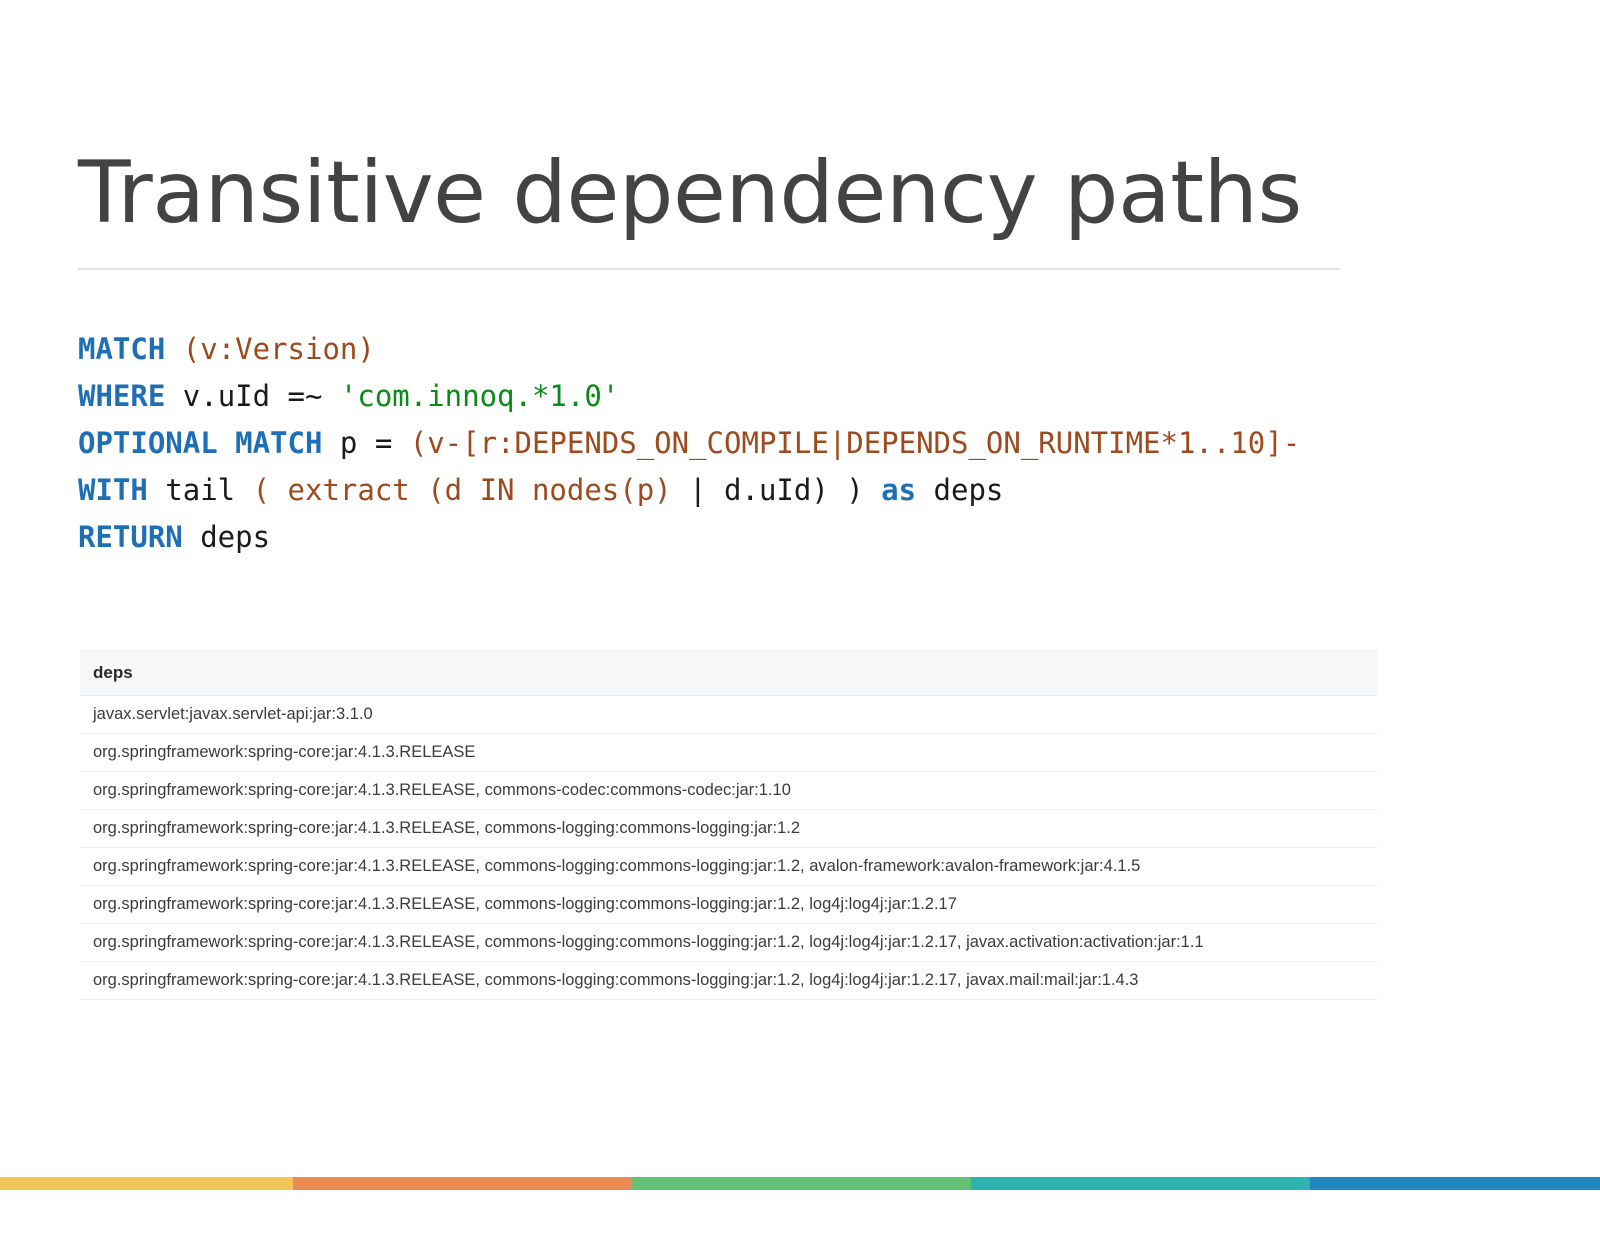 The height and width of the screenshot is (1236, 1600). I want to click on column-header-deps: deps, so click(728, 673).